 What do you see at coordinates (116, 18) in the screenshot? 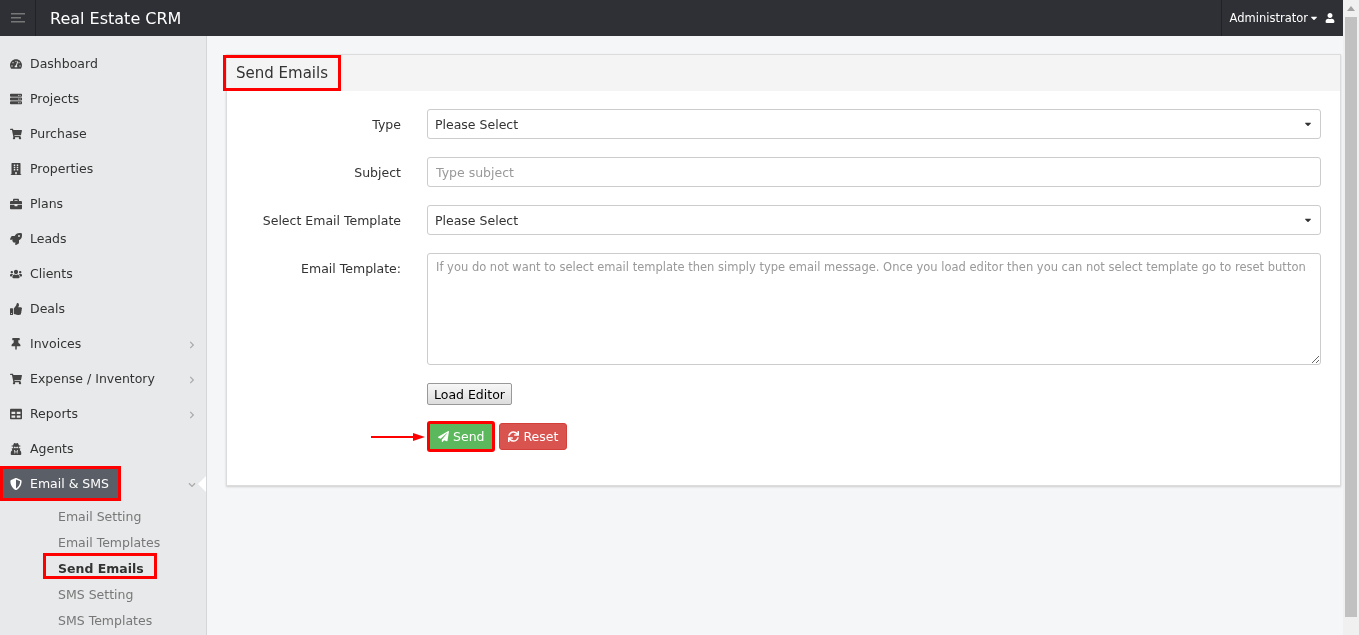
I see `app-title: Real Estate CRM` at bounding box center [116, 18].